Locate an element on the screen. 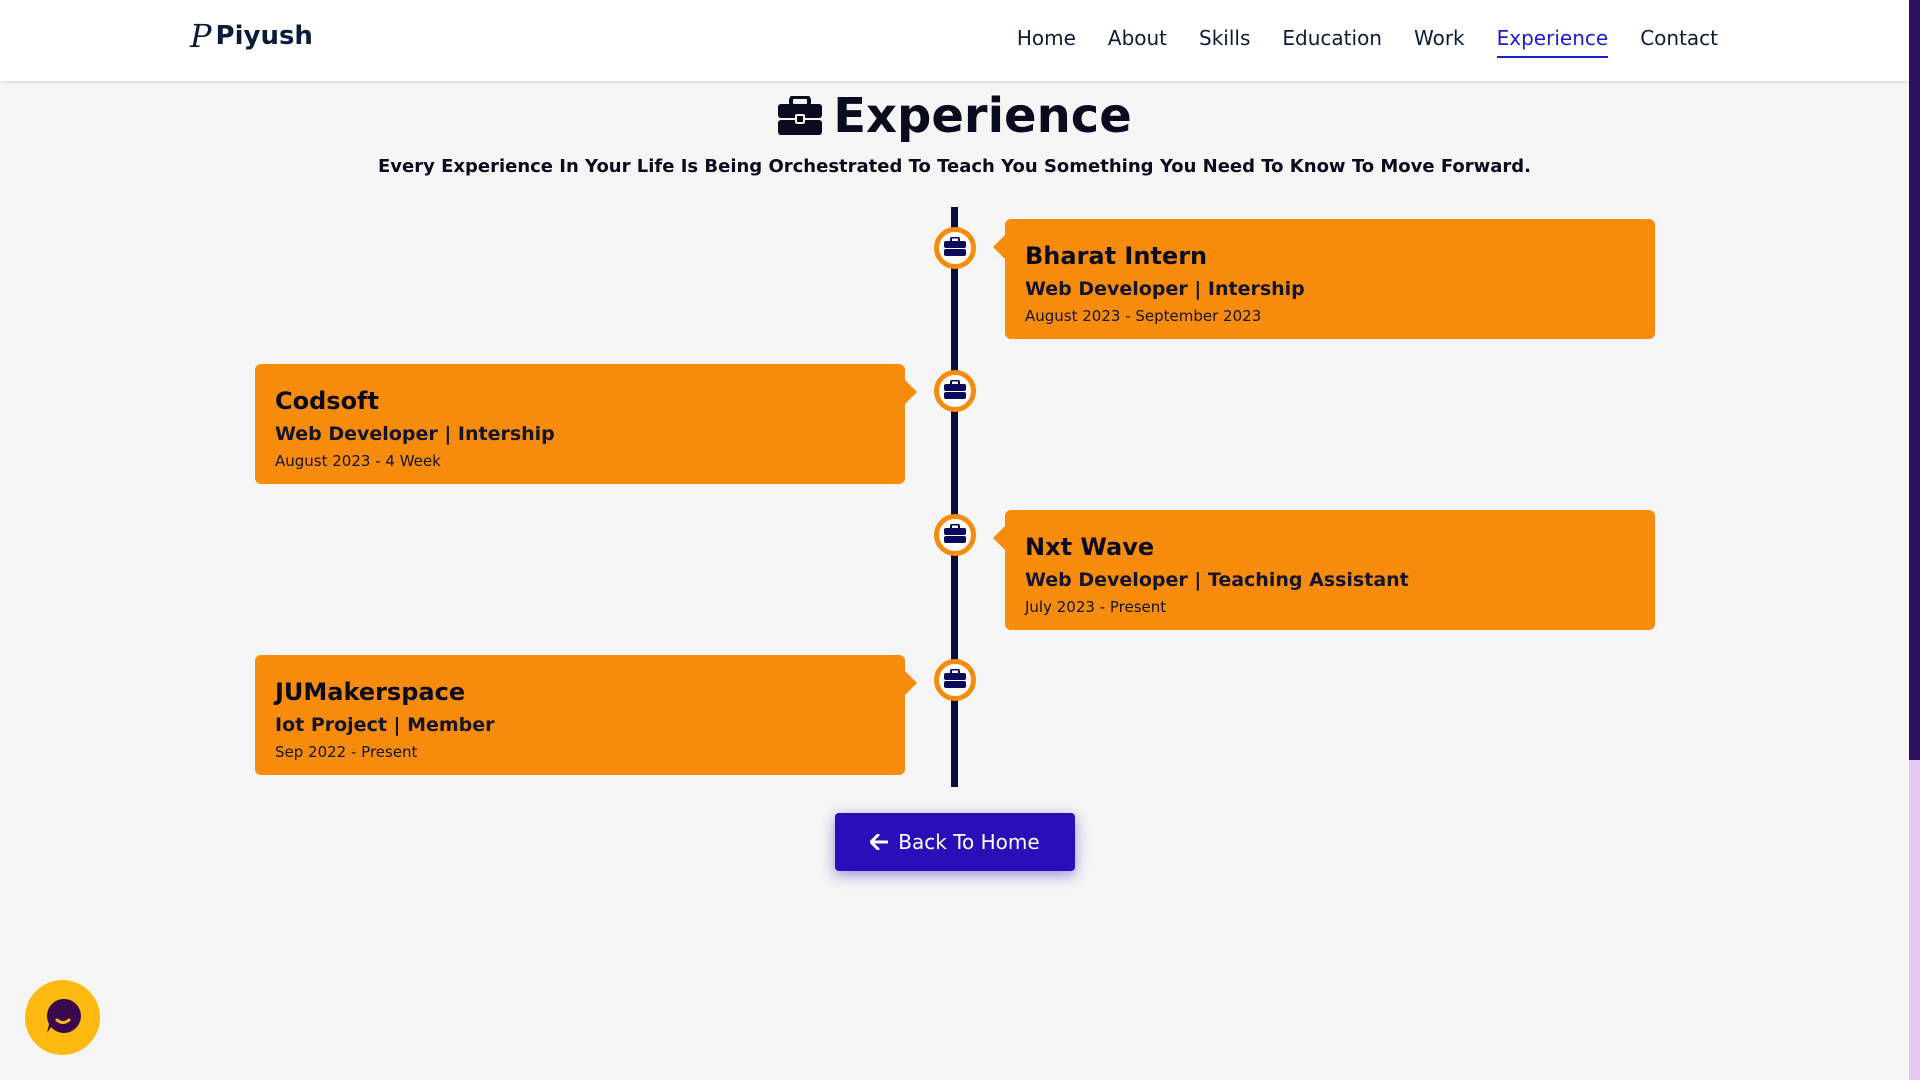 This screenshot has width=1920, height=1080. nav-item-work: Work is located at coordinates (1439, 42).